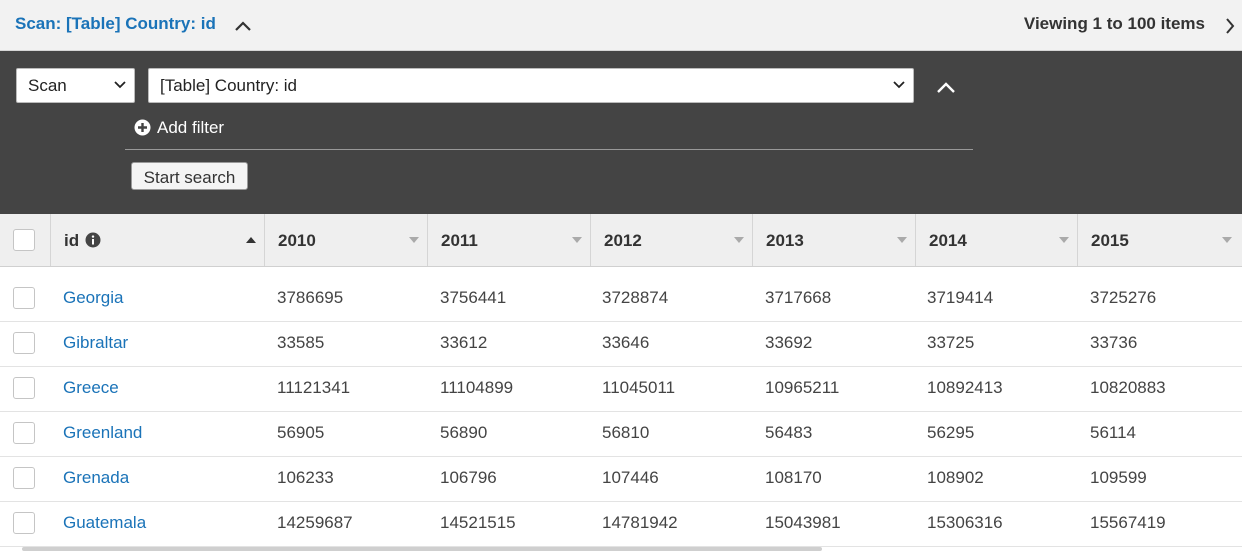 Image resolution: width=1242 pixels, height=551 pixels. I want to click on cell-value: 14259687, so click(315, 522).